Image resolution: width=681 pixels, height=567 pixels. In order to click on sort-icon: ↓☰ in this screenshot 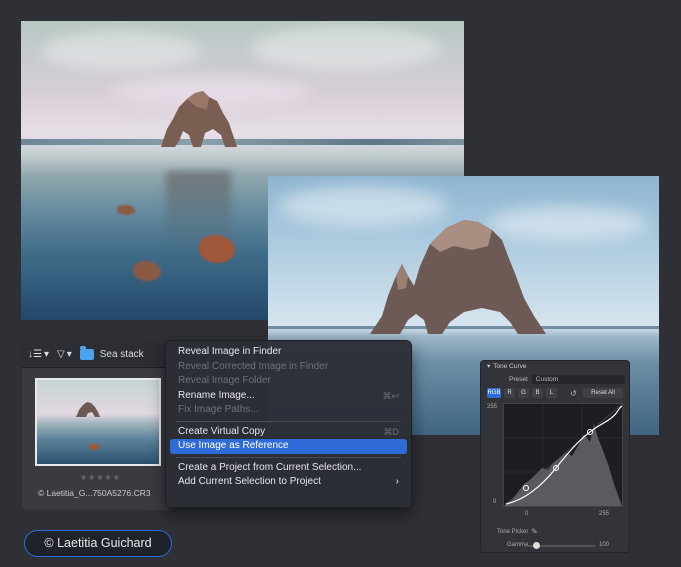, I will do `click(35, 354)`.